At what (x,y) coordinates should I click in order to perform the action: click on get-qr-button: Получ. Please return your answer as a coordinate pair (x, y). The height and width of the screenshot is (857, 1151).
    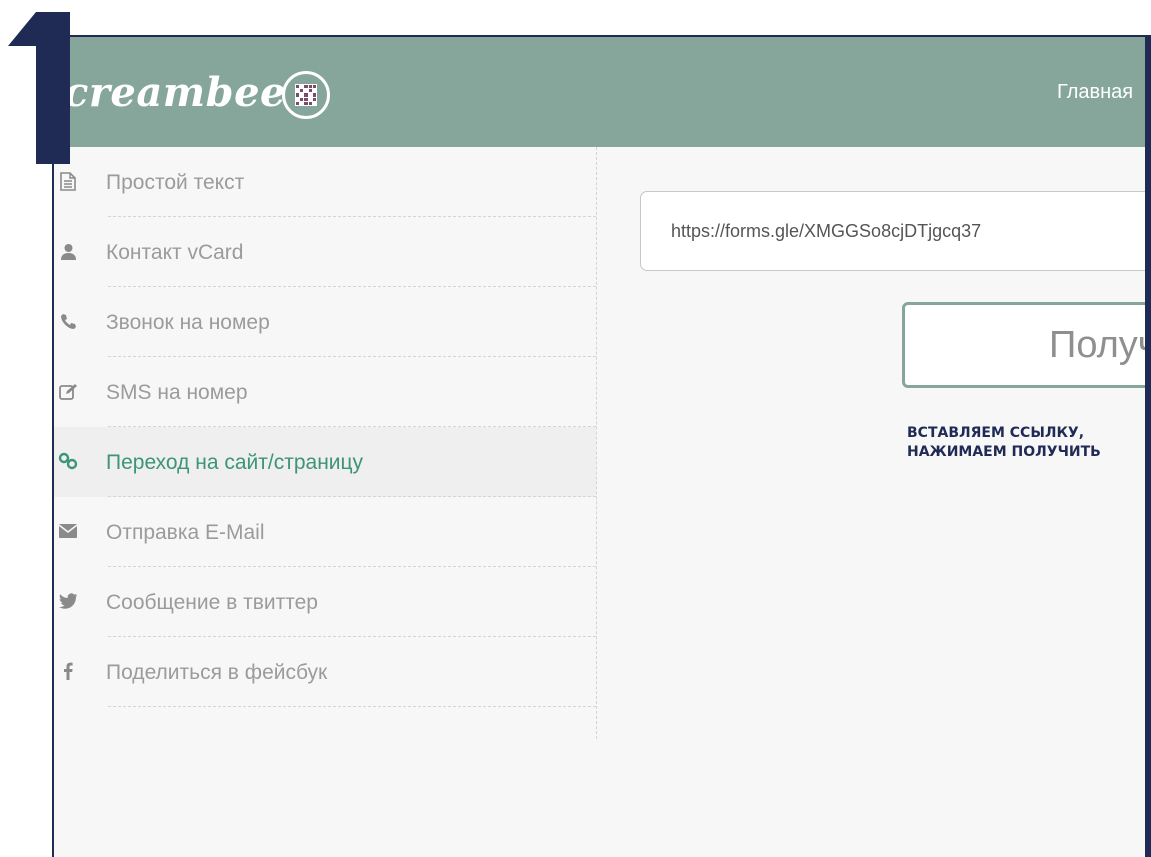
    Looking at the image, I should click on (1026, 345).